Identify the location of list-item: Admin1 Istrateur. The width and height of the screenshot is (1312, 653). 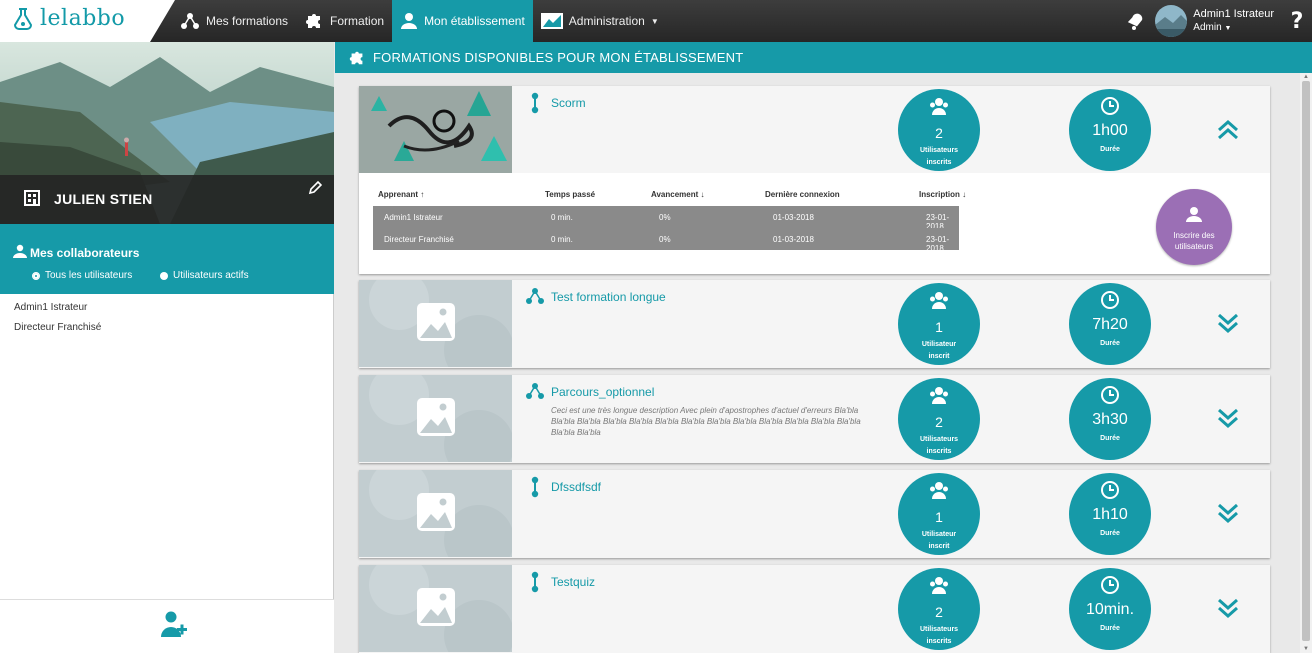
(57, 308).